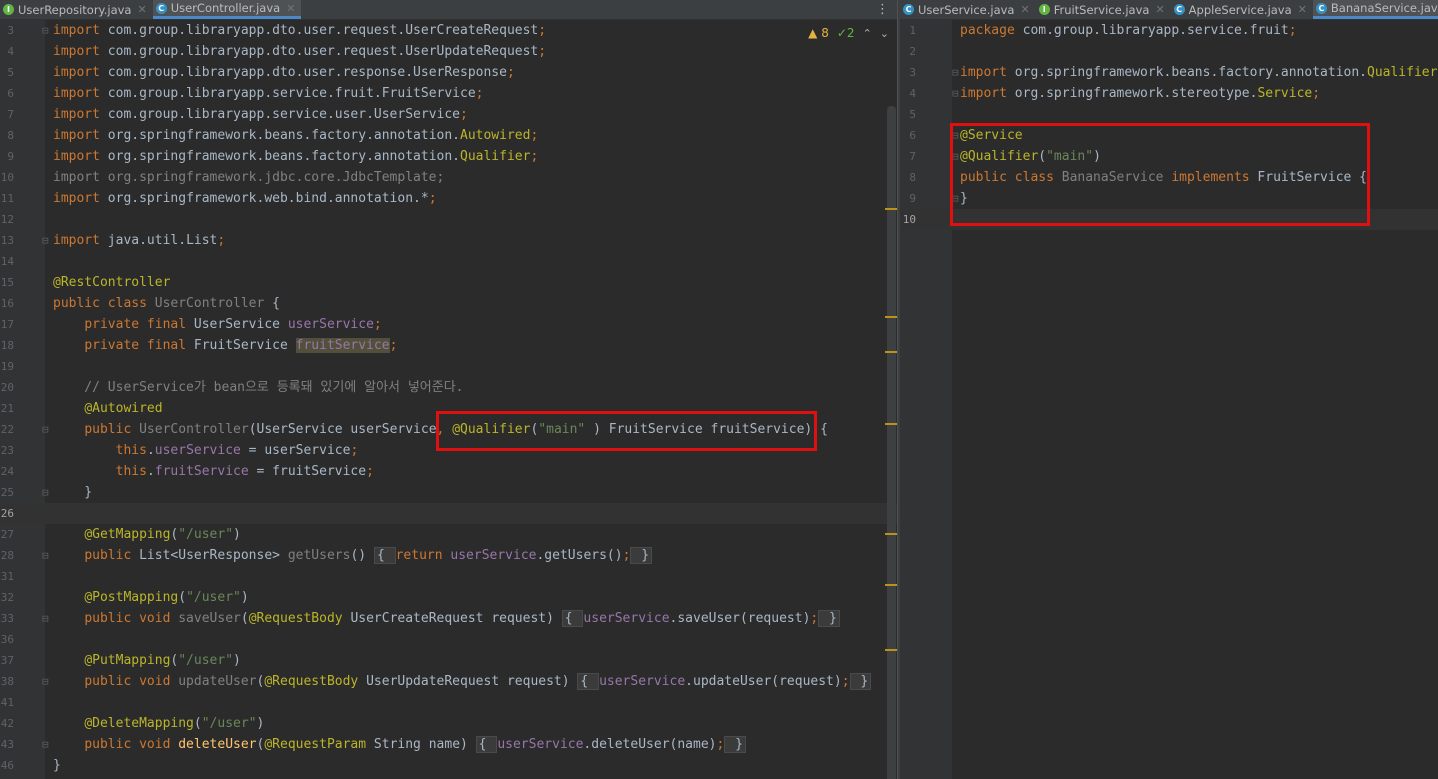 This screenshot has width=1438, height=779. Describe the element at coordinates (1169, 135) in the screenshot. I see `code-line: 6 ⊟ @Service` at that location.